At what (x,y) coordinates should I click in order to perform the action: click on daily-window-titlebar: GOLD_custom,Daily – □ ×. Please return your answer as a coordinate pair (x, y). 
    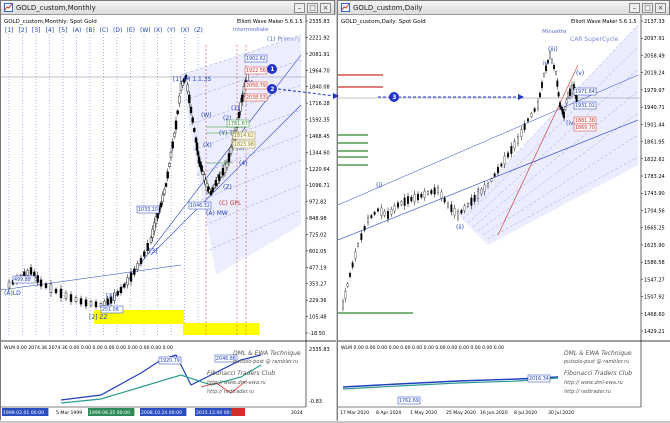
    Looking at the image, I should click on (503, 8).